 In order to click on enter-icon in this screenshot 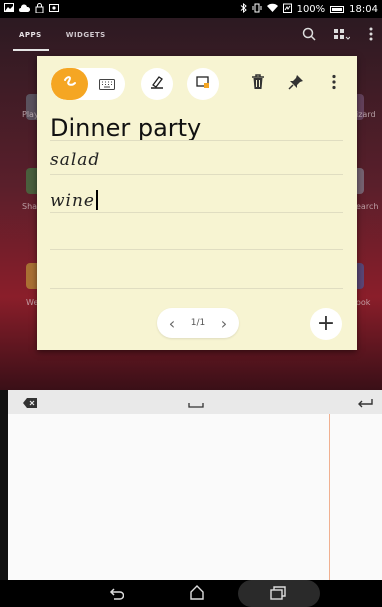, I will do `click(365, 402)`.